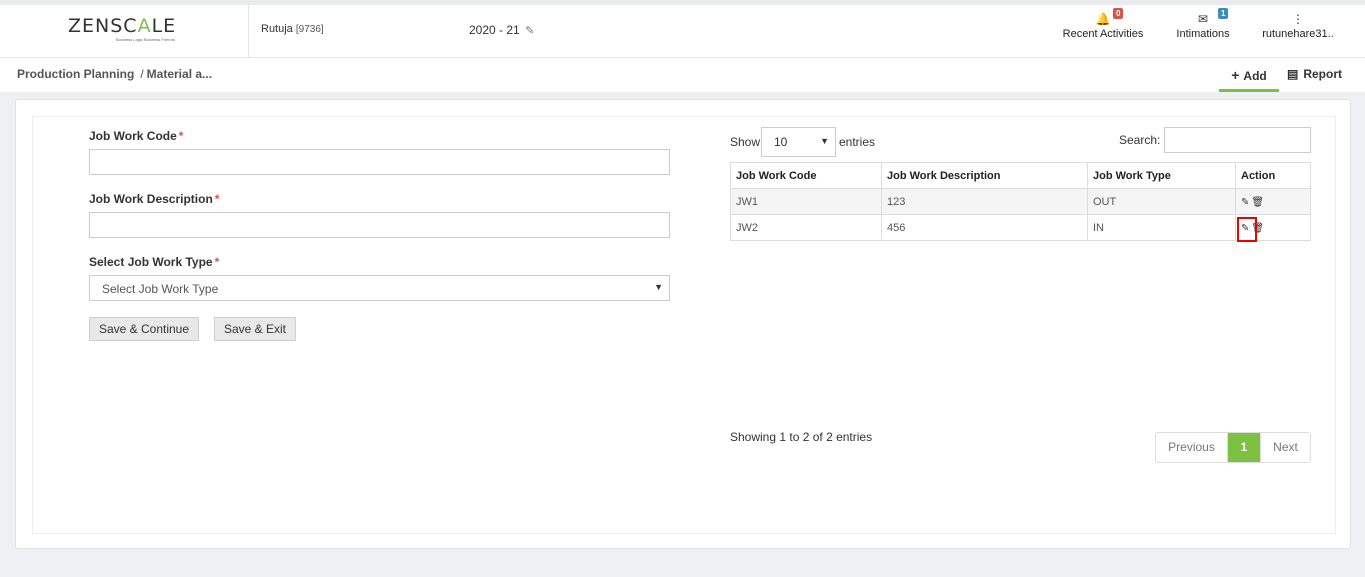  What do you see at coordinates (379, 225) in the screenshot?
I see `job-work-description-input` at bounding box center [379, 225].